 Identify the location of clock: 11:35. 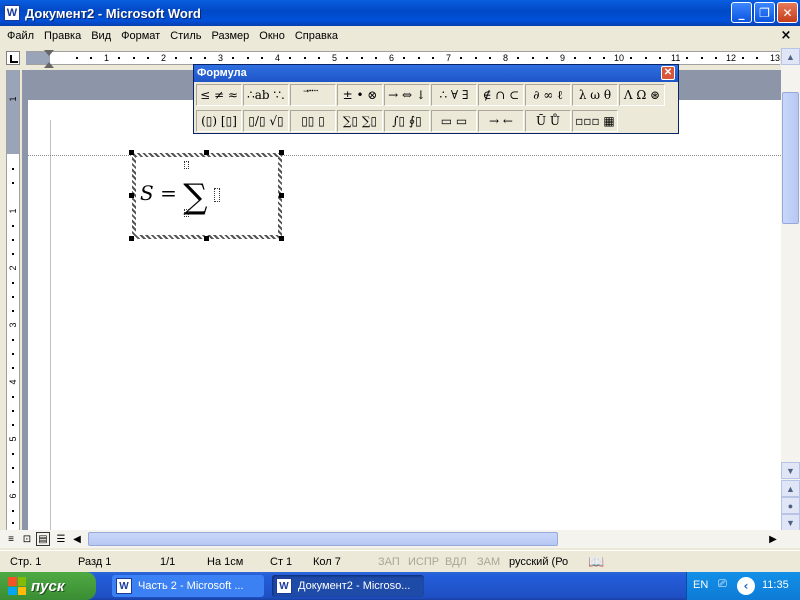
(775, 585).